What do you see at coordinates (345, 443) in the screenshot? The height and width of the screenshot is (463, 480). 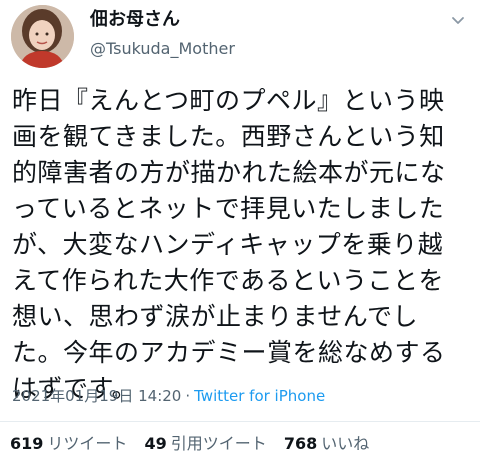 I see `likes-label: いいね` at bounding box center [345, 443].